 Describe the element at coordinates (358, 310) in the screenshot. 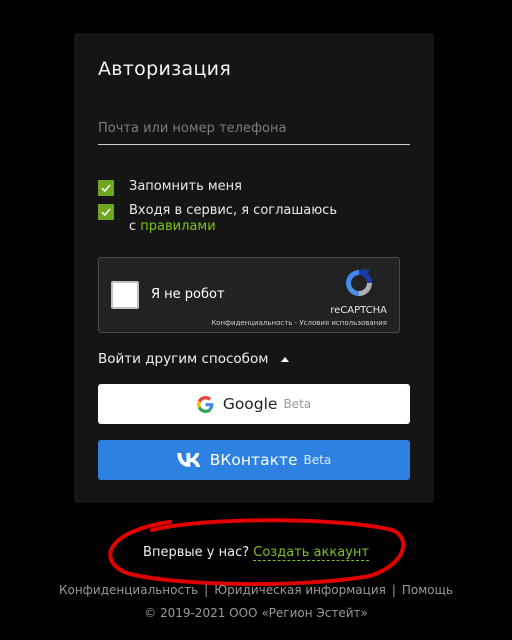

I see `recaptcha-brand: reCAPTCHA` at that location.